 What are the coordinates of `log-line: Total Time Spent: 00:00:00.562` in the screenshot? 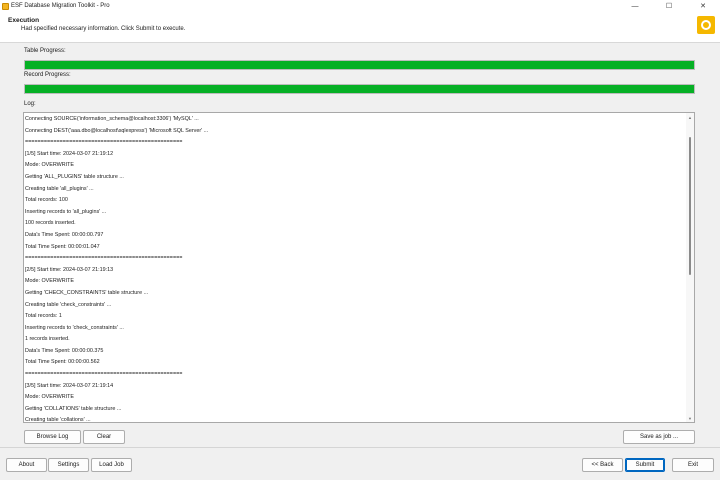 It's located at (62, 362).